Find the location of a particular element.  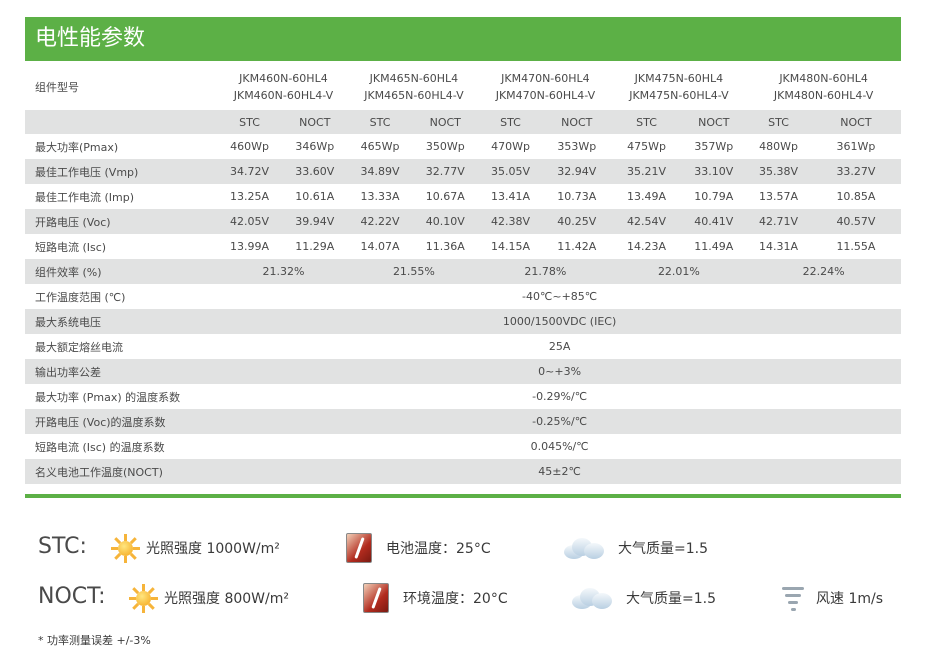

model-line1: JKM475N-60HL4 is located at coordinates (679, 78).